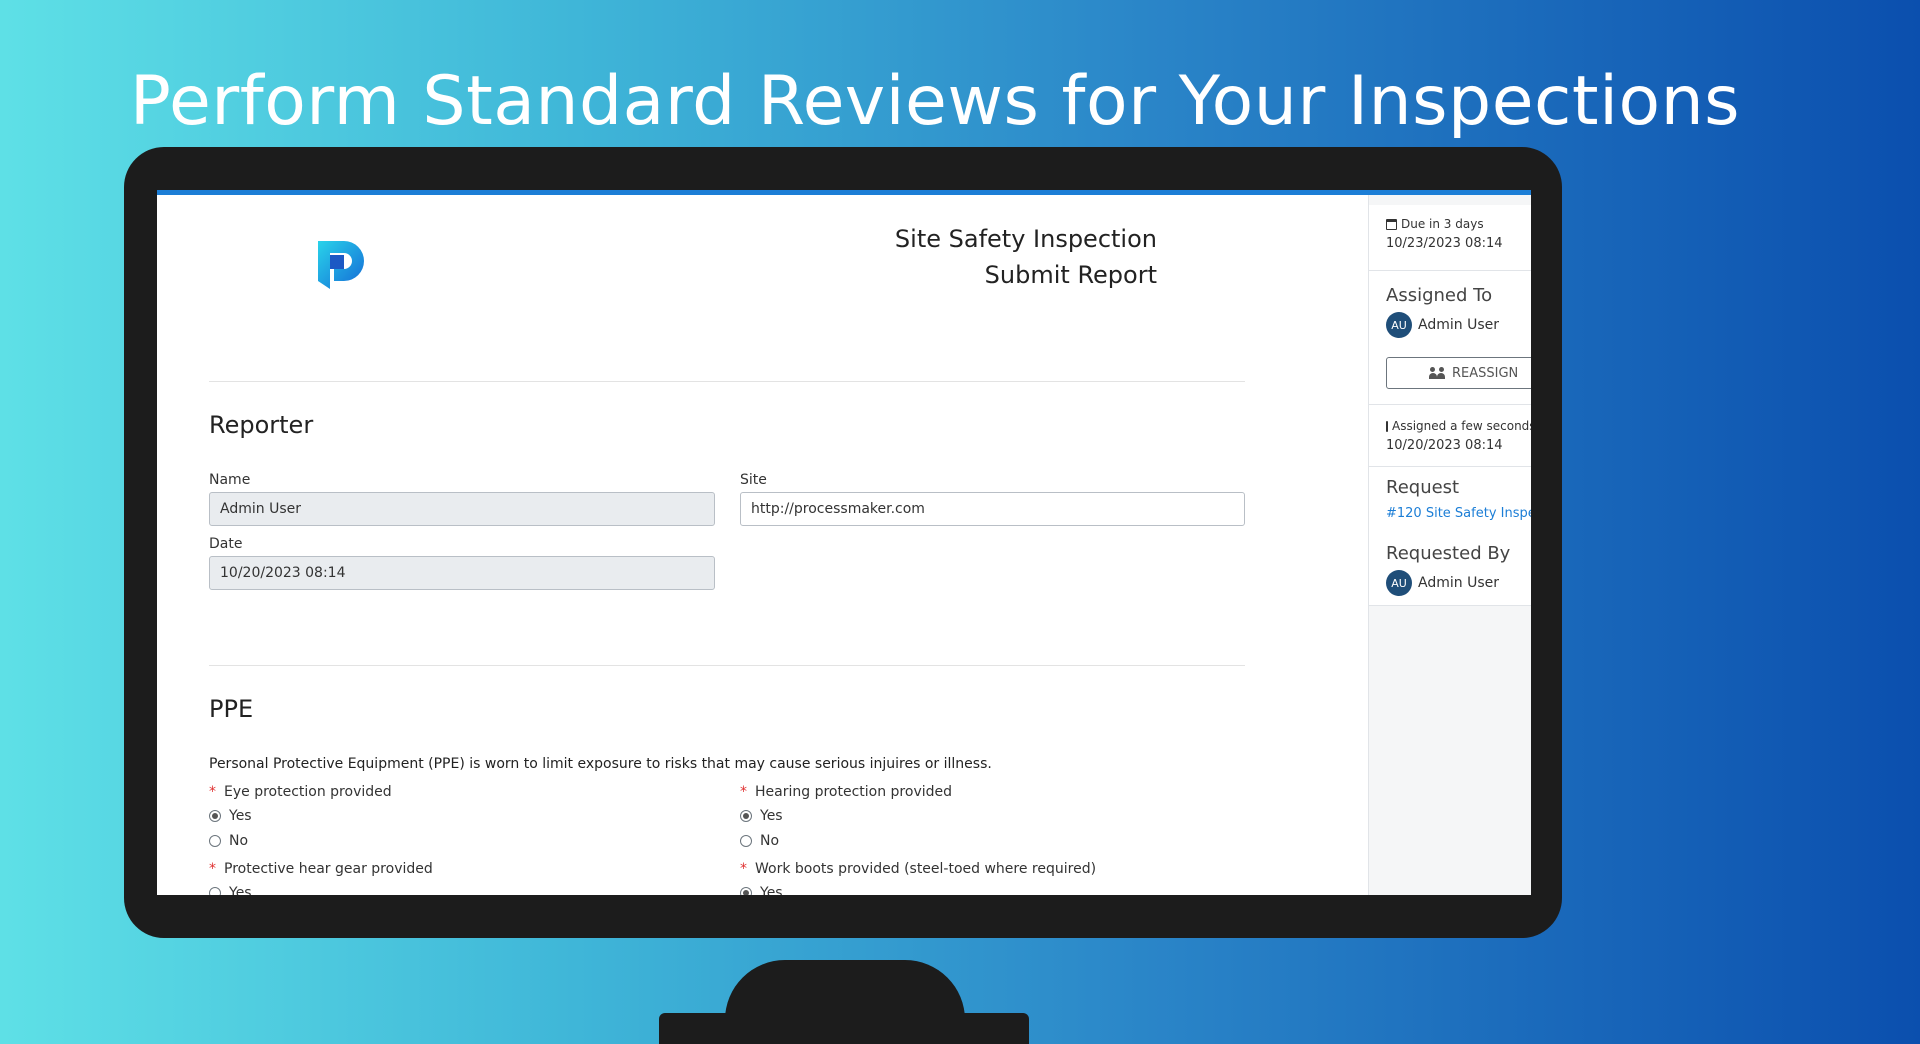  What do you see at coordinates (261, 425) in the screenshot?
I see `reporter-section-title: Reporter` at bounding box center [261, 425].